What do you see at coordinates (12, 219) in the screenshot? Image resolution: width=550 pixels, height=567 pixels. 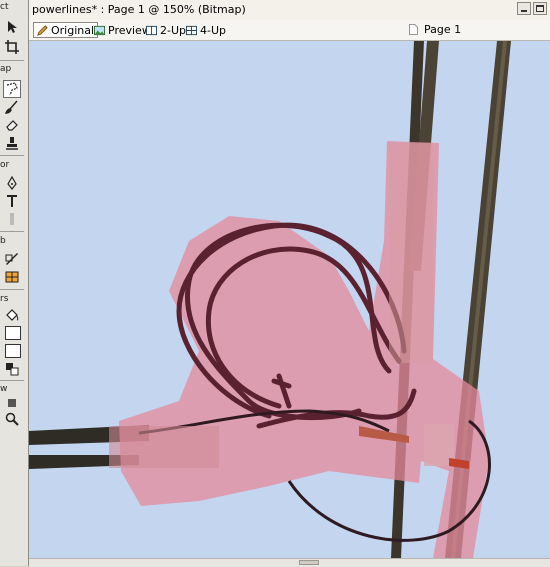 I see `knife-tool-icon` at bounding box center [12, 219].